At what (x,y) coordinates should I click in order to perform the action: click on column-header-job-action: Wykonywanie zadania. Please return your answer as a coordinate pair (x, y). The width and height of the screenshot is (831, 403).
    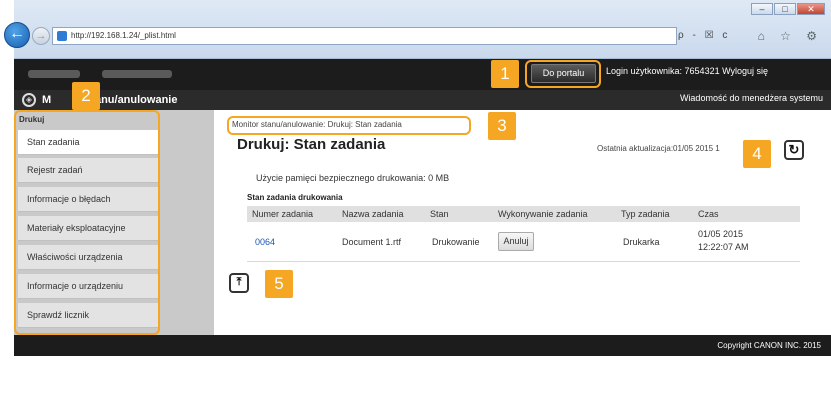
    Looking at the image, I should click on (543, 214).